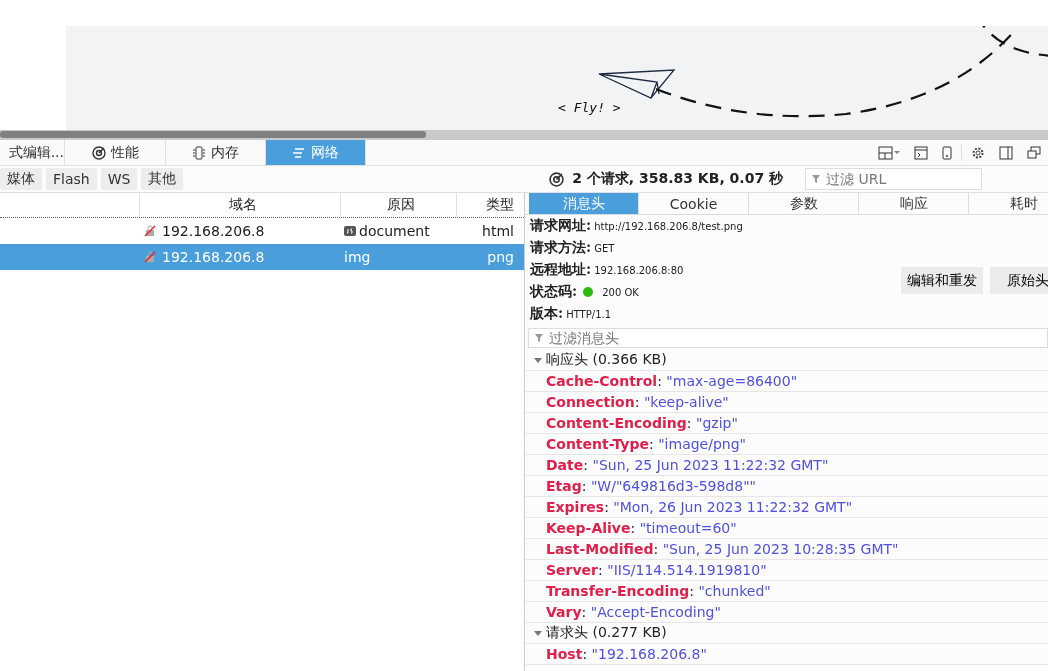 The image size is (1048, 671). What do you see at coordinates (978, 152) in the screenshot?
I see `settings-icon` at bounding box center [978, 152].